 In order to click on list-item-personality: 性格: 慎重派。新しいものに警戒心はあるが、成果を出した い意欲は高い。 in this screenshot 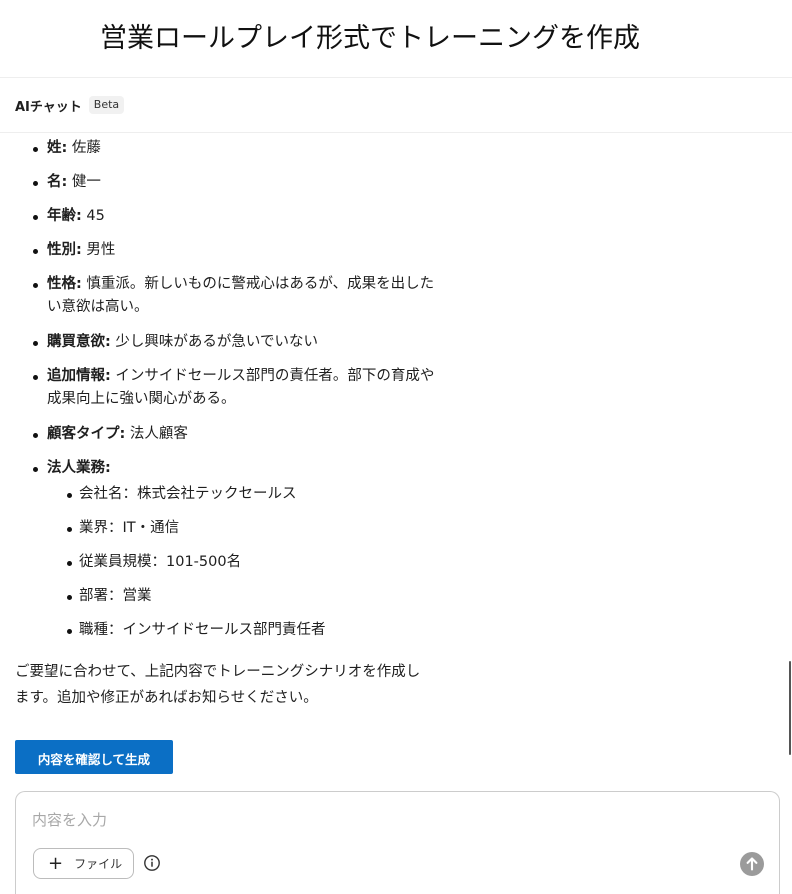, I will do `click(255, 296)`.